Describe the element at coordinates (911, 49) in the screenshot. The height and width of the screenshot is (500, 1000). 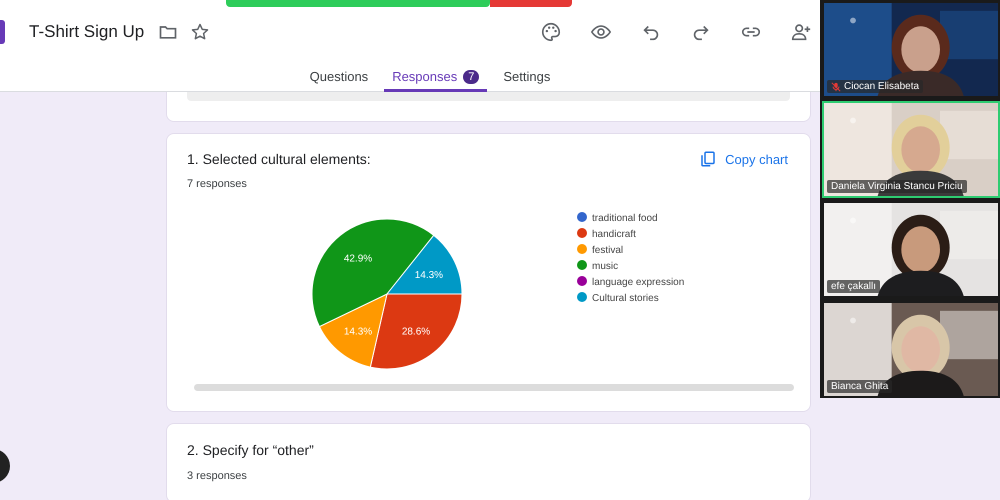
I see `video-tile: Ciocan Elisabeta` at that location.